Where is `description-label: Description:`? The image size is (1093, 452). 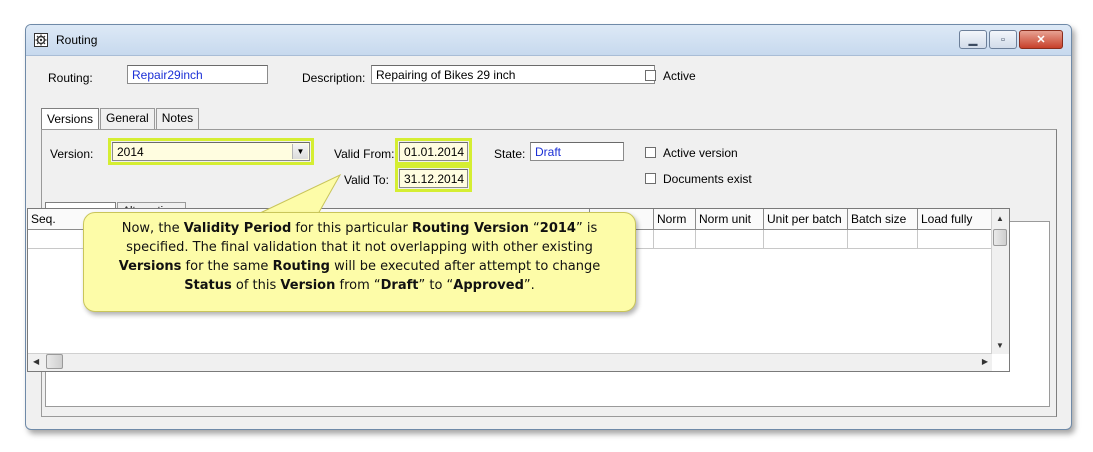
description-label: Description: is located at coordinates (334, 78).